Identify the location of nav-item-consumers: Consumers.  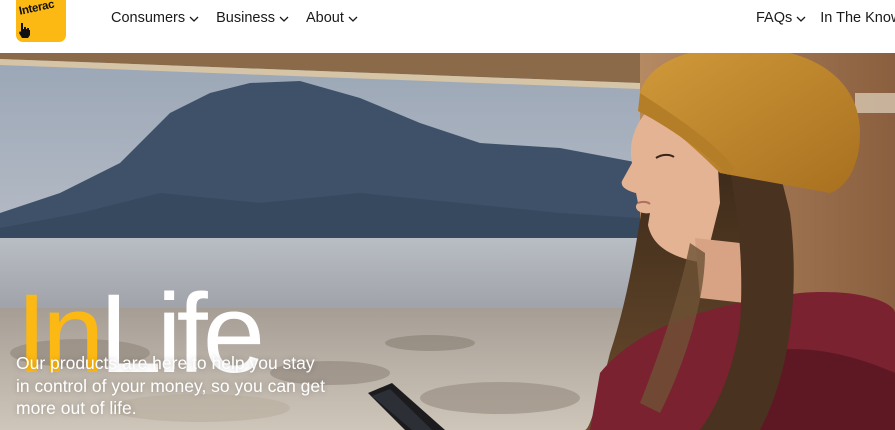
(155, 18).